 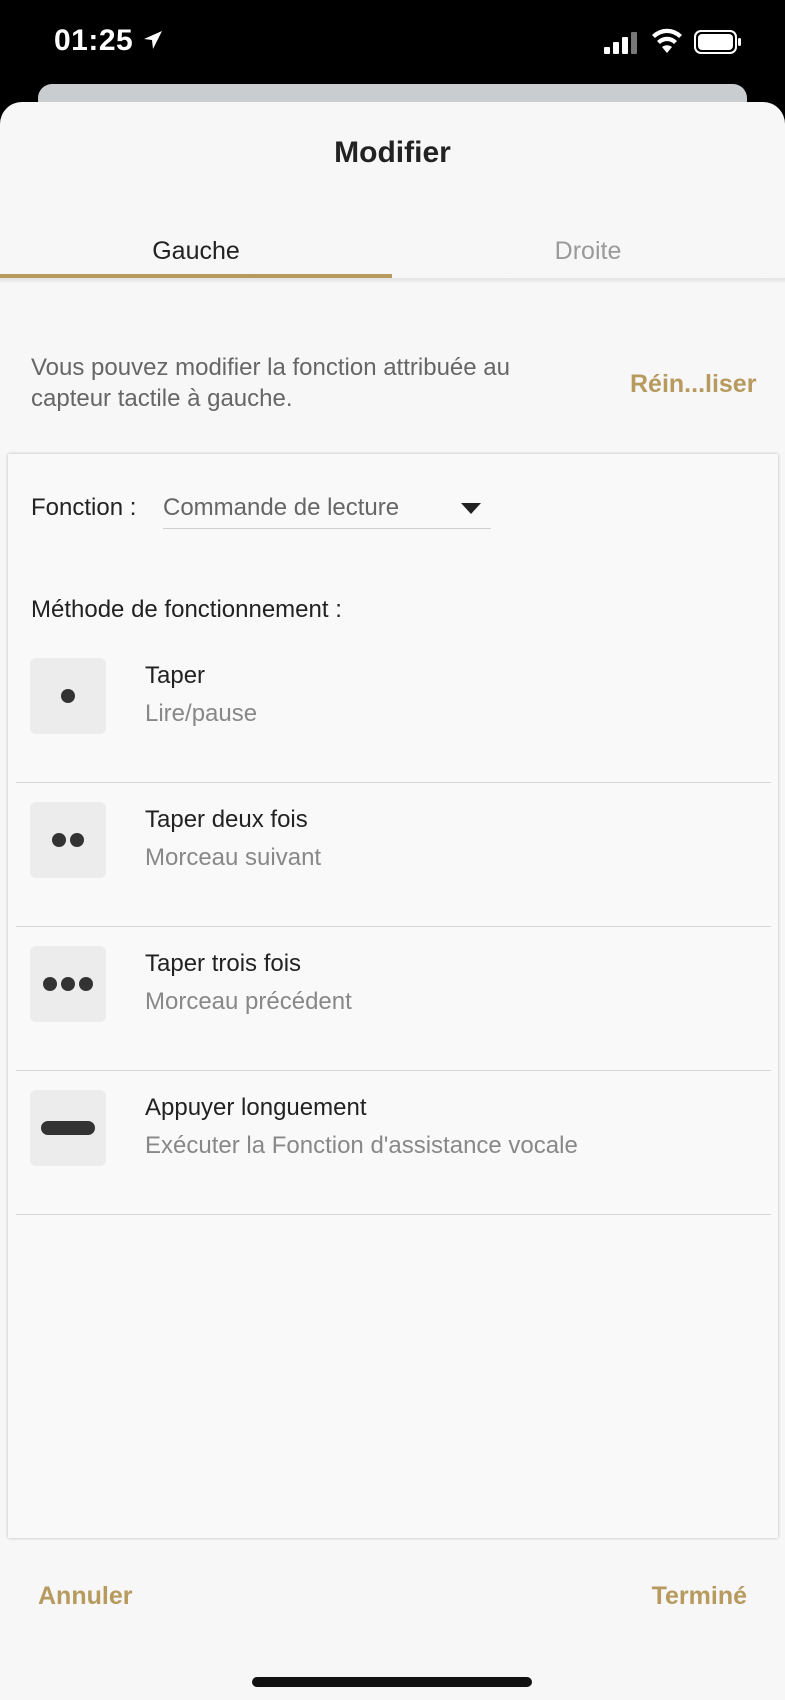 What do you see at coordinates (392, 1682) in the screenshot?
I see `home-indicator` at bounding box center [392, 1682].